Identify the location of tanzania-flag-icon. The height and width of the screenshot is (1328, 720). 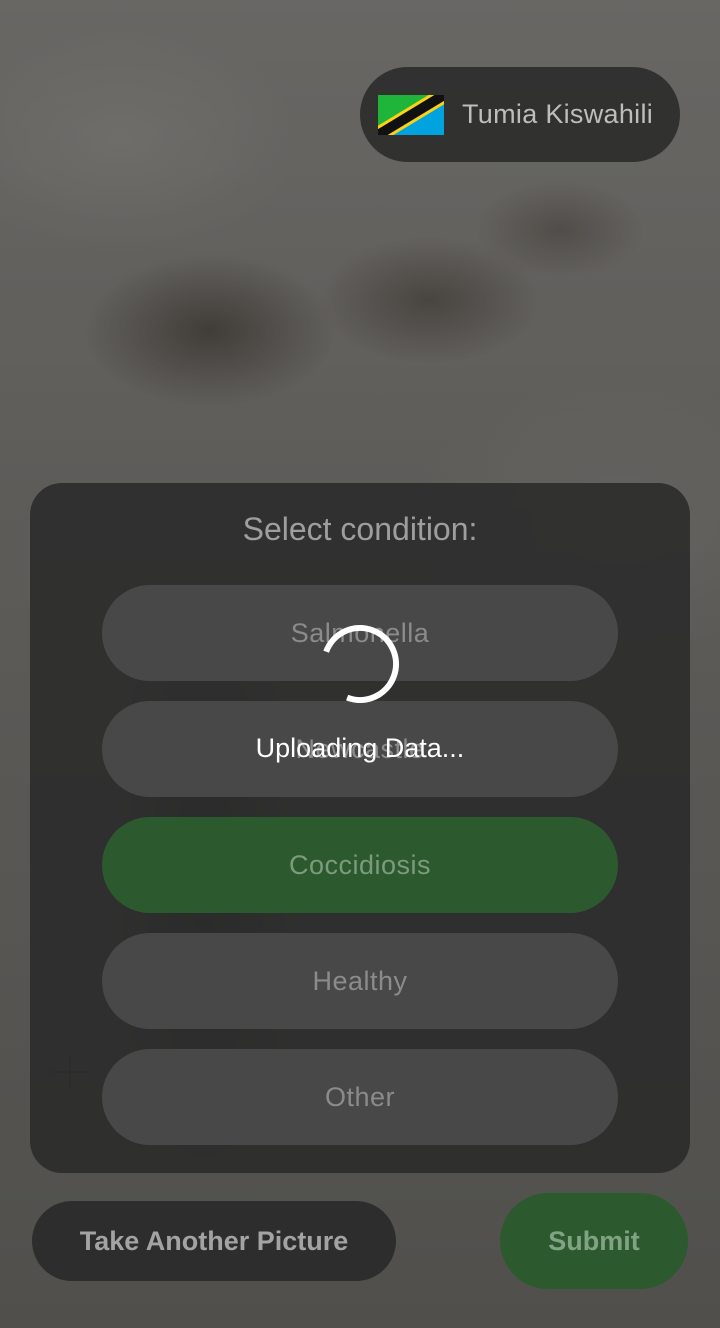
(411, 114).